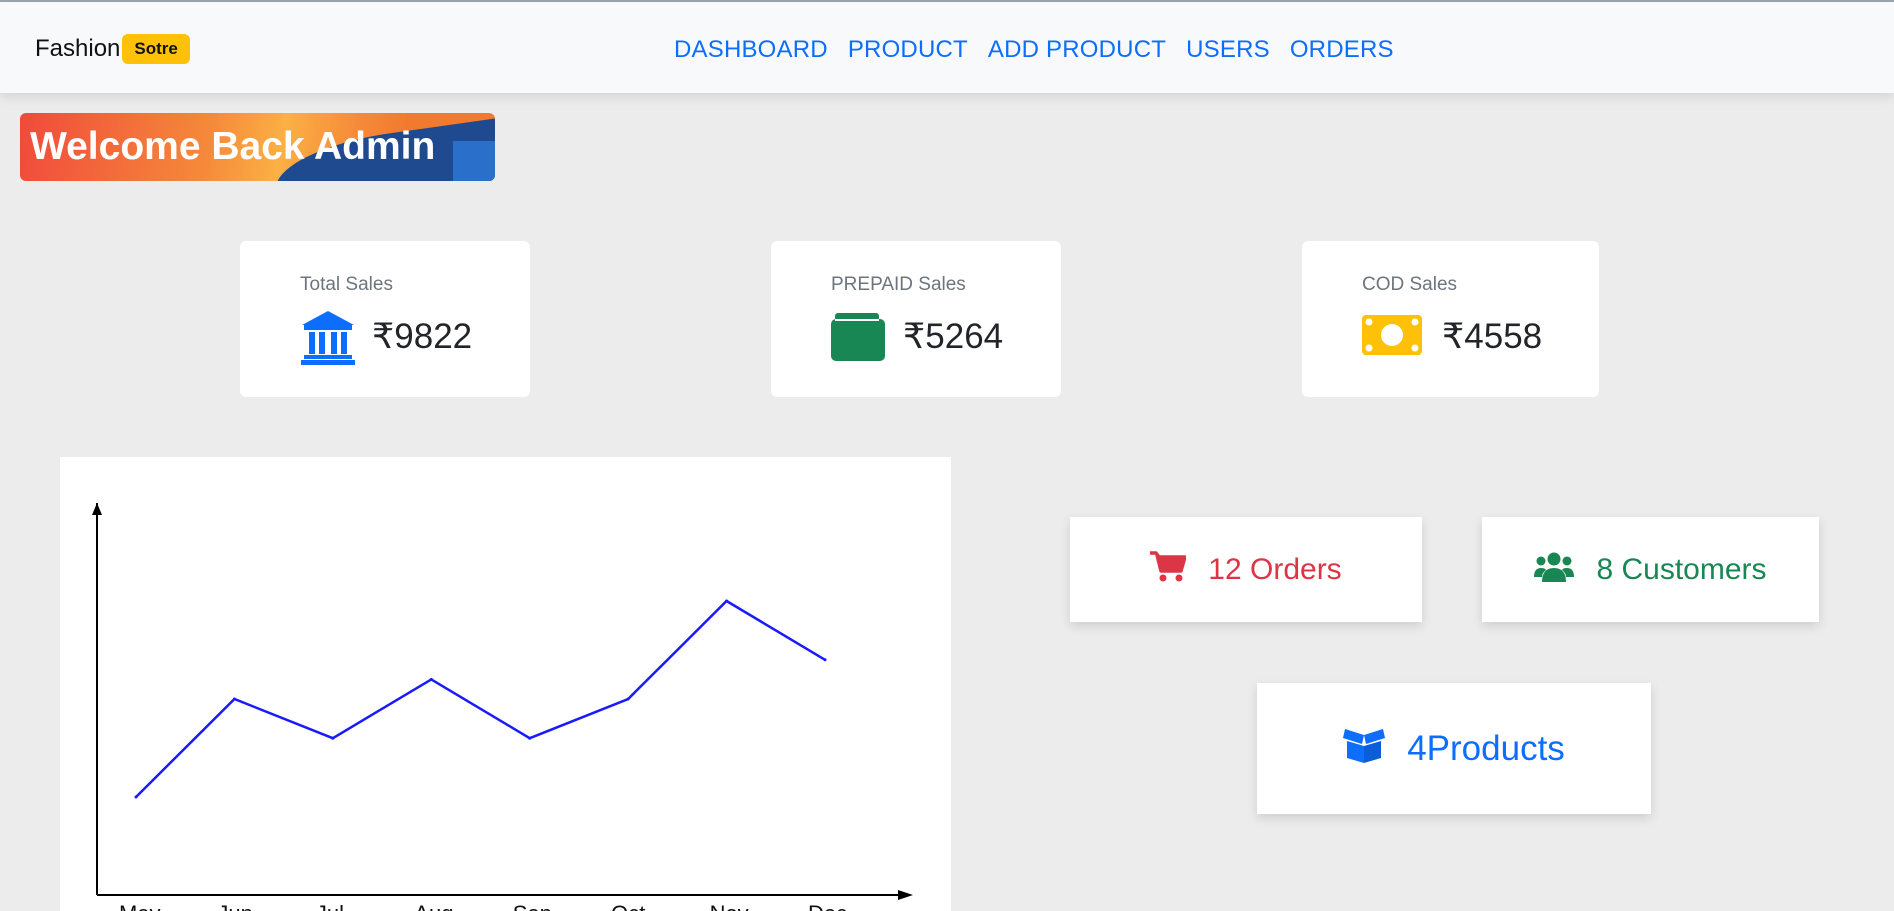  I want to click on orders-card: 12 Orders, so click(1246, 569).